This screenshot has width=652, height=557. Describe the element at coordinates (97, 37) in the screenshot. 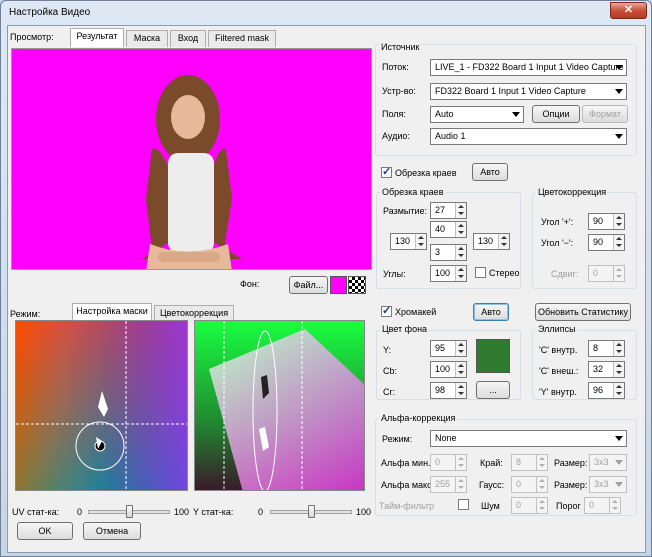

I see `tab-result: Результат` at that location.